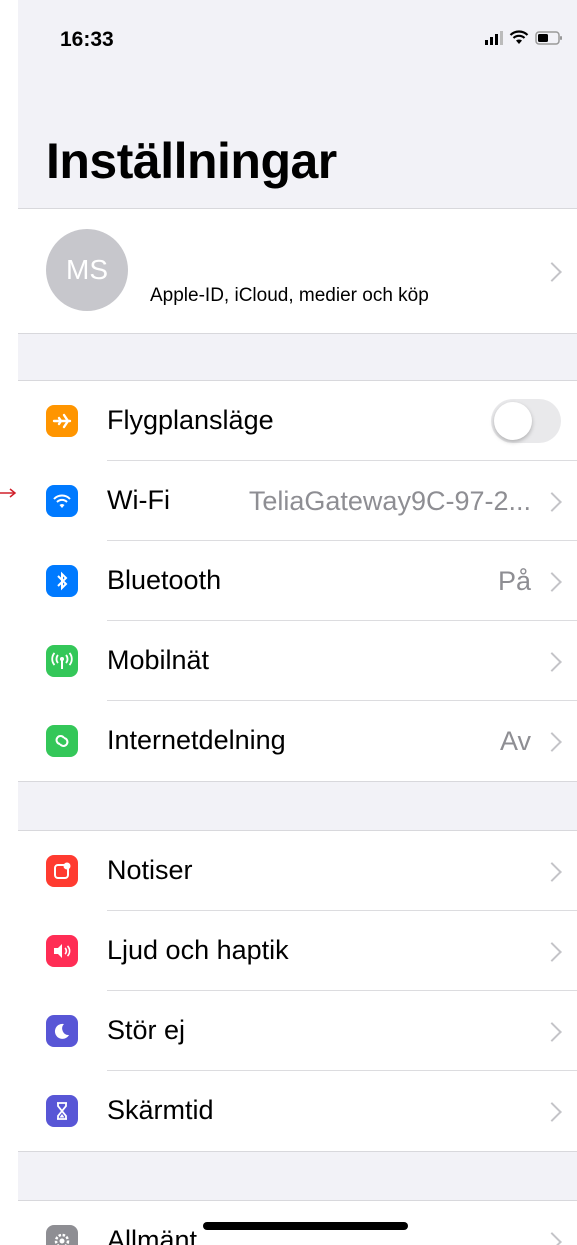  What do you see at coordinates (164, 580) in the screenshot?
I see `row-label: Bluetooth` at bounding box center [164, 580].